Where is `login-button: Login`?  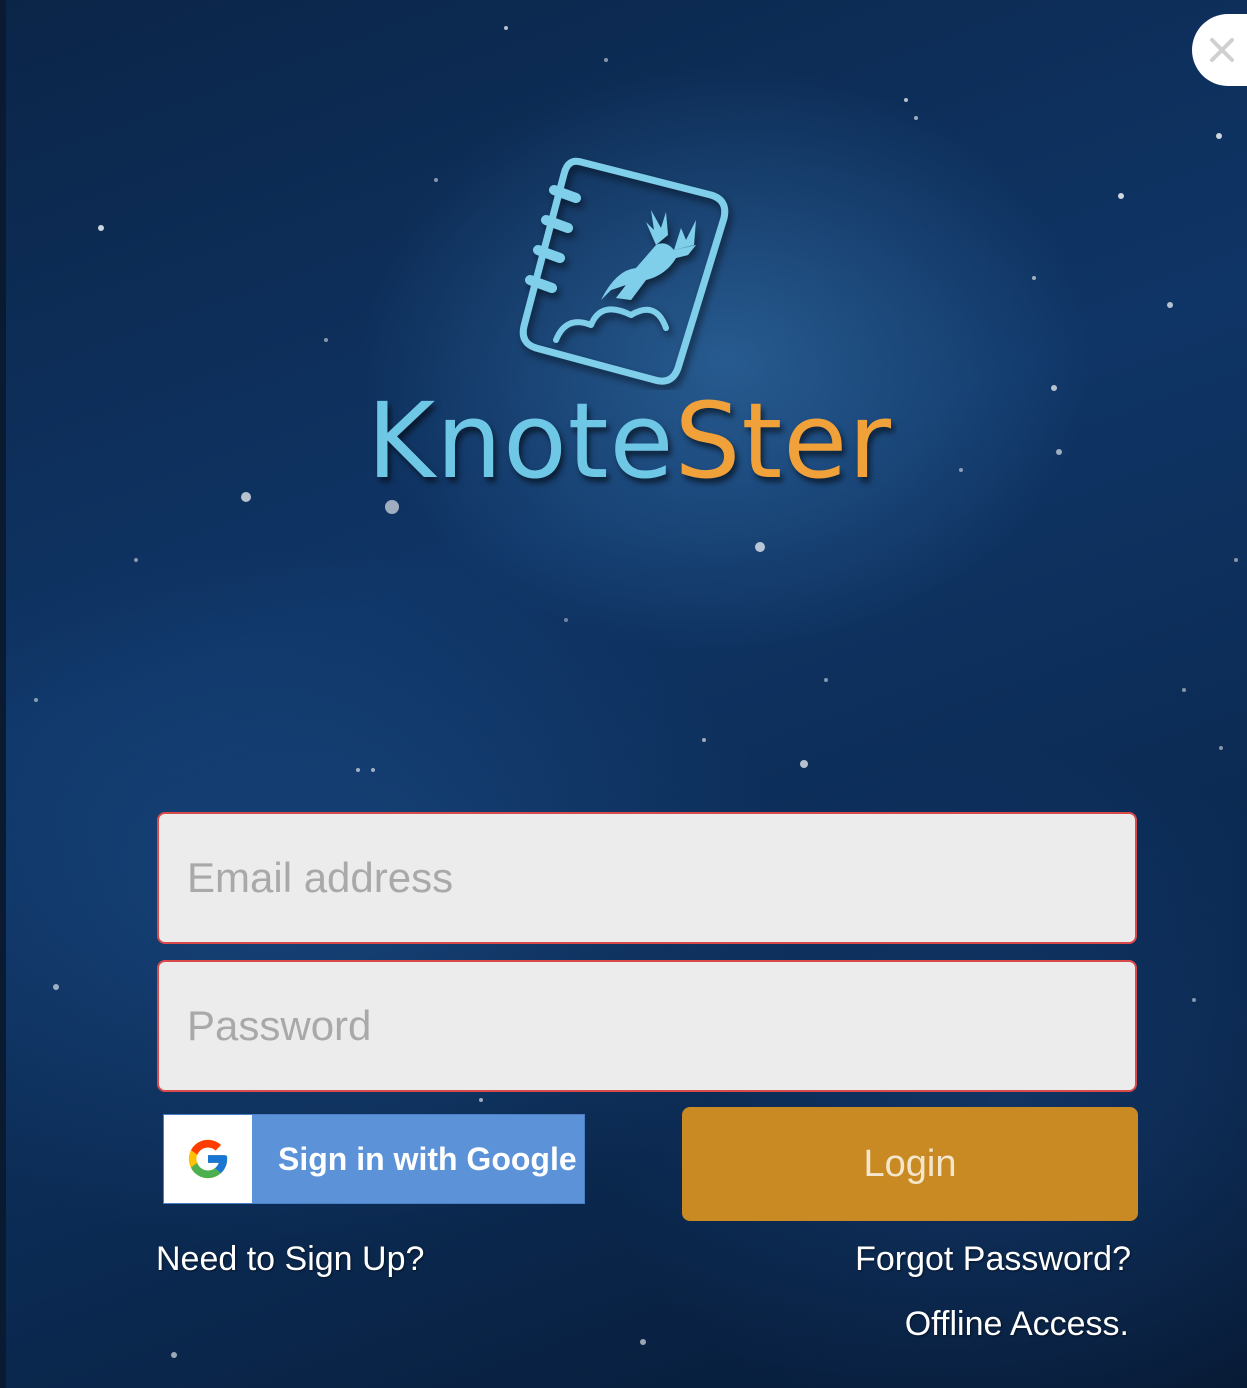 login-button: Login is located at coordinates (910, 1164).